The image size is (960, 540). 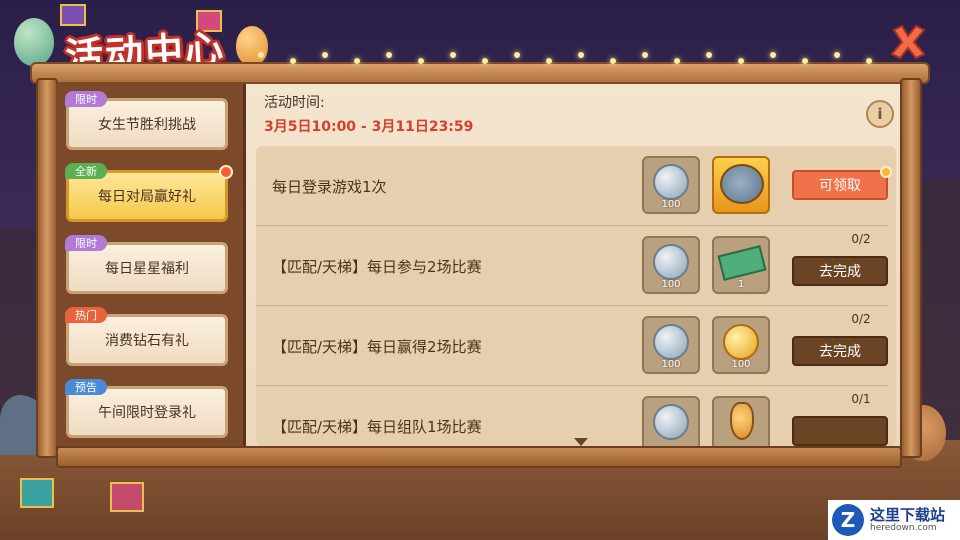 I want to click on bottom-rail, so click(x=479, y=457).